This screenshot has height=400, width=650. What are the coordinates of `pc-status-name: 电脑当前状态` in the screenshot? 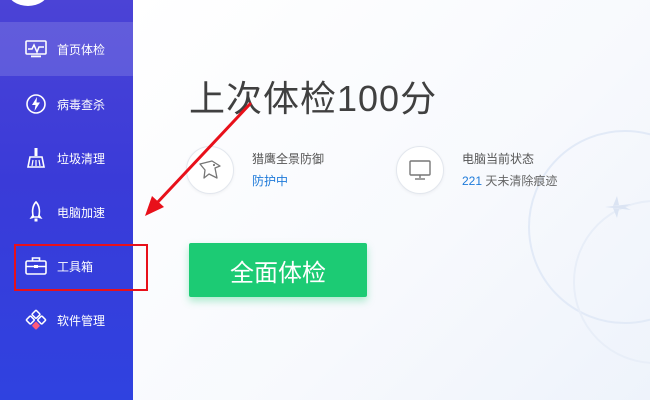 It's located at (498, 159).